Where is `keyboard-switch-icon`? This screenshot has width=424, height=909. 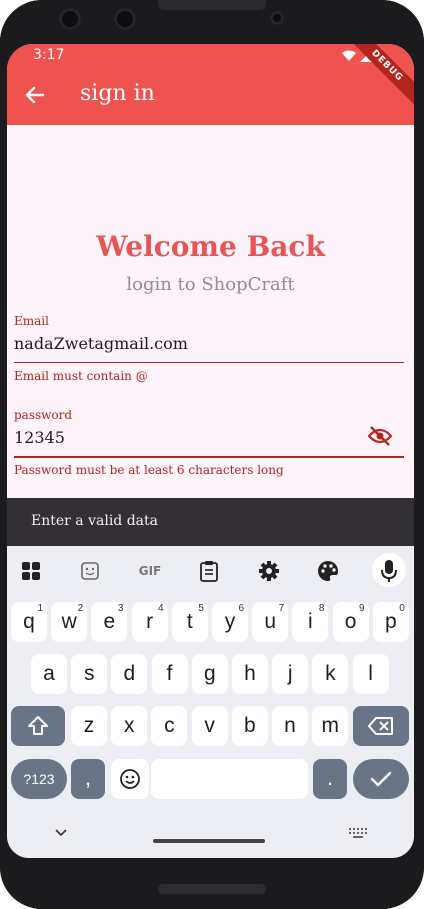 keyboard-switch-icon is located at coordinates (358, 833).